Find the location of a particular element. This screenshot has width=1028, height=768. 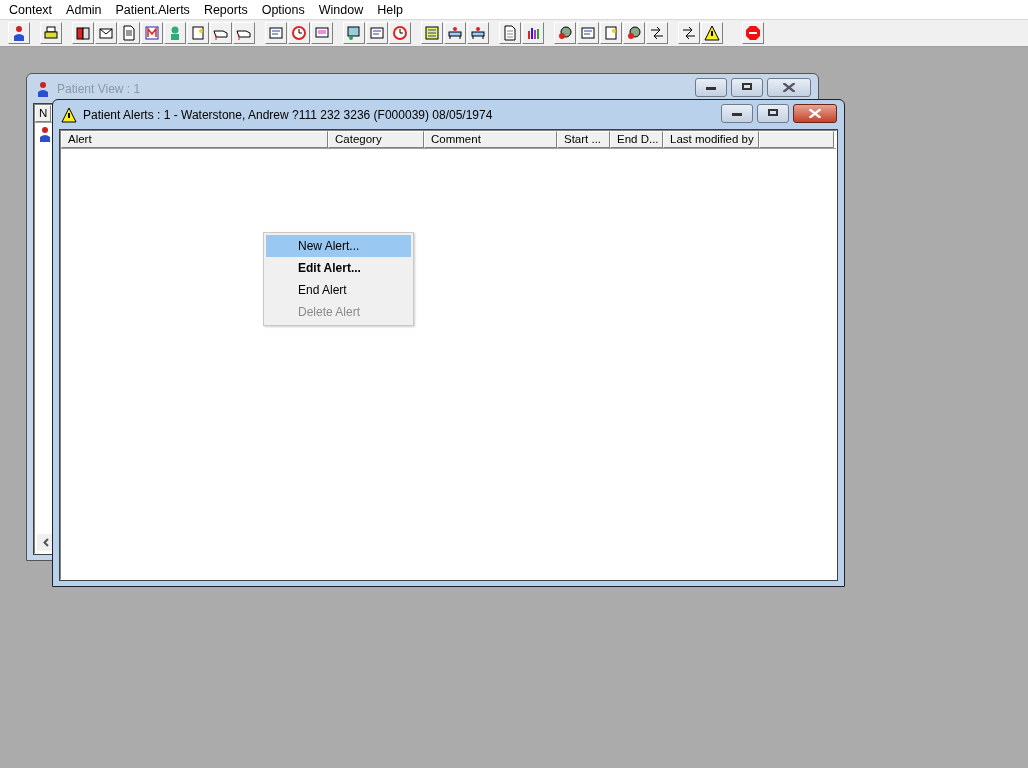

column-header: Category is located at coordinates (376, 139).